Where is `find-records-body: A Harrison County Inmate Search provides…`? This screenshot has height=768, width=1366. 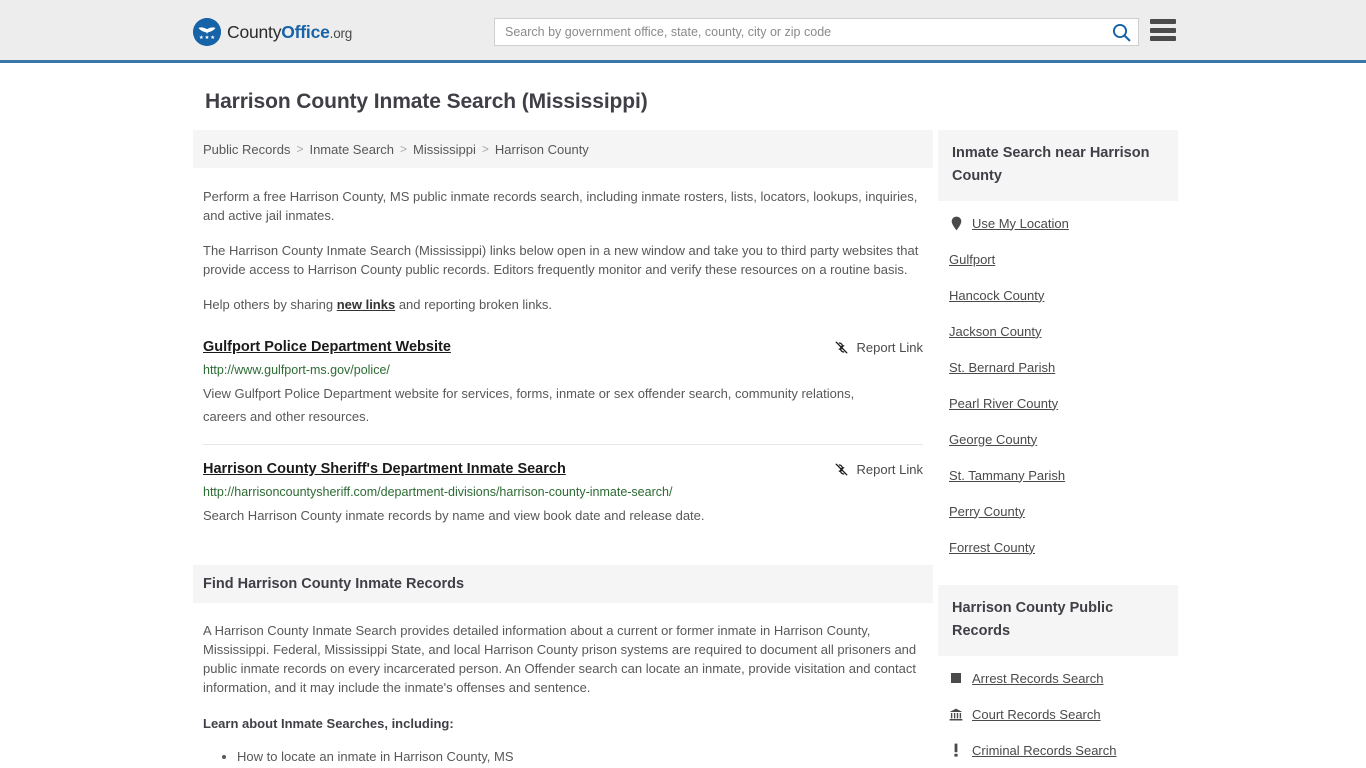 find-records-body: A Harrison County Inmate Search provides… is located at coordinates (563, 694).